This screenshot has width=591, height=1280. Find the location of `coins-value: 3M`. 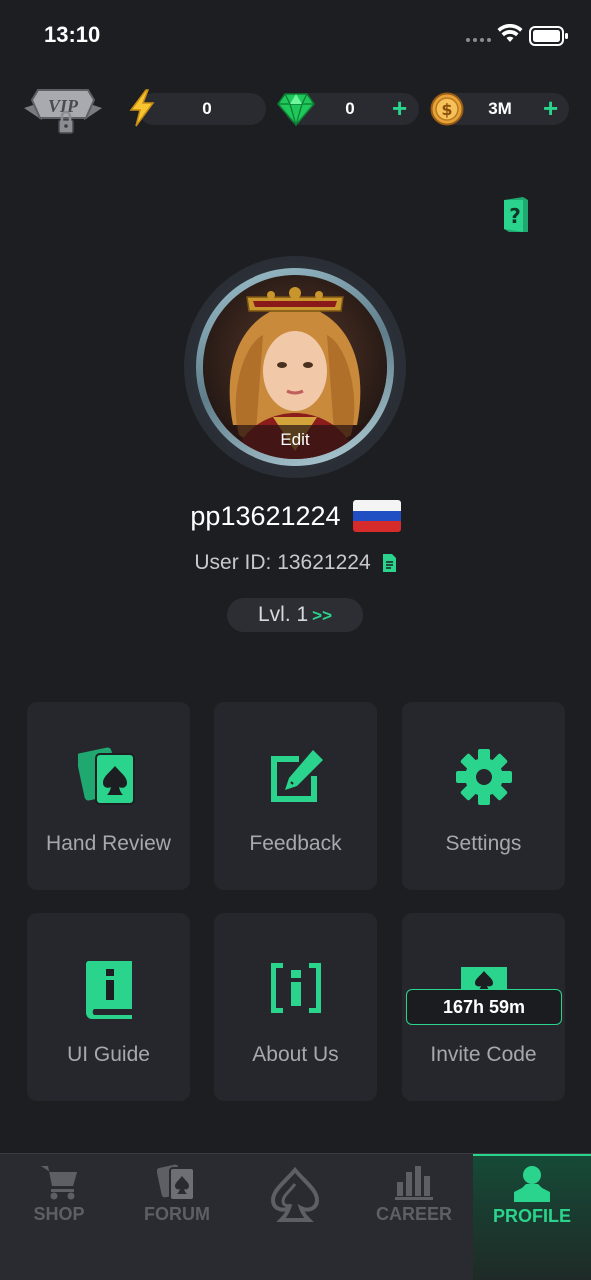

coins-value: 3M is located at coordinates (500, 108).